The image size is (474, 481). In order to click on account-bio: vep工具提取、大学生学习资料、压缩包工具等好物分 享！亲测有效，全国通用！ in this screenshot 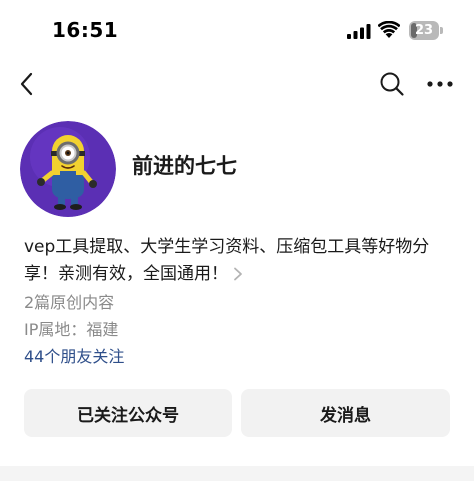, I will do `click(239, 261)`.